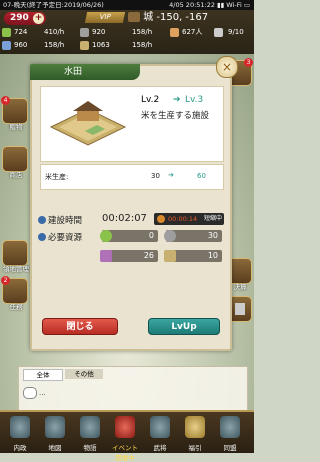 The height and width of the screenshot is (462, 320). I want to click on quest-badge: 2, so click(5, 280).